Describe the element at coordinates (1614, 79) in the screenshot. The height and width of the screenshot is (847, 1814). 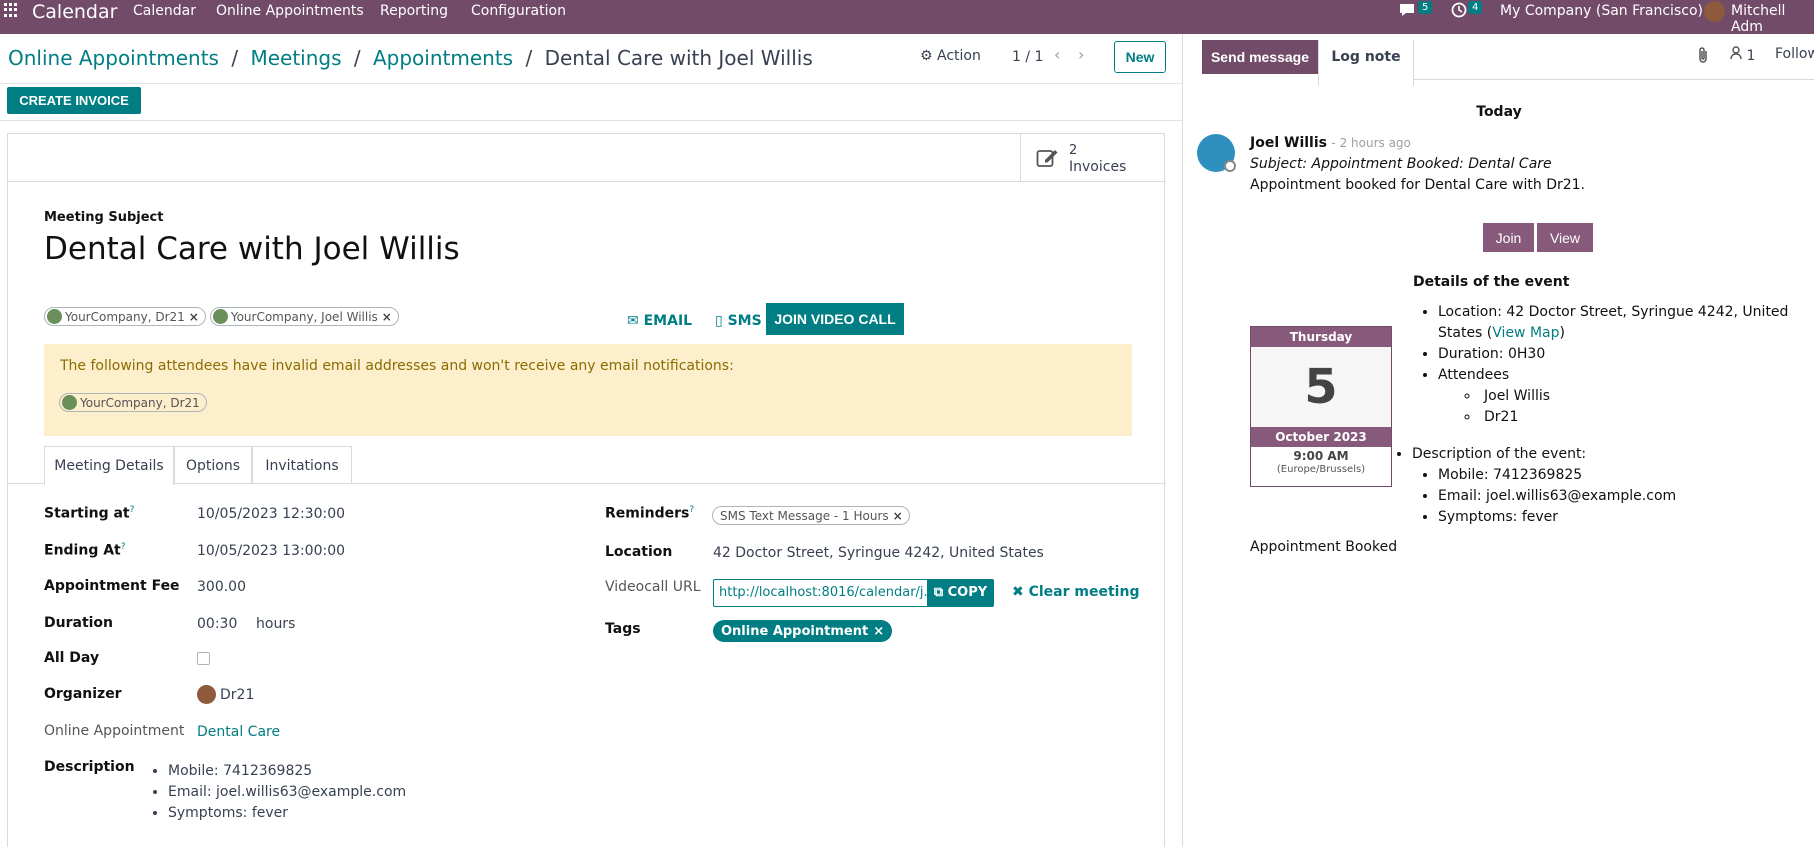
I see `chatter-divider` at that location.